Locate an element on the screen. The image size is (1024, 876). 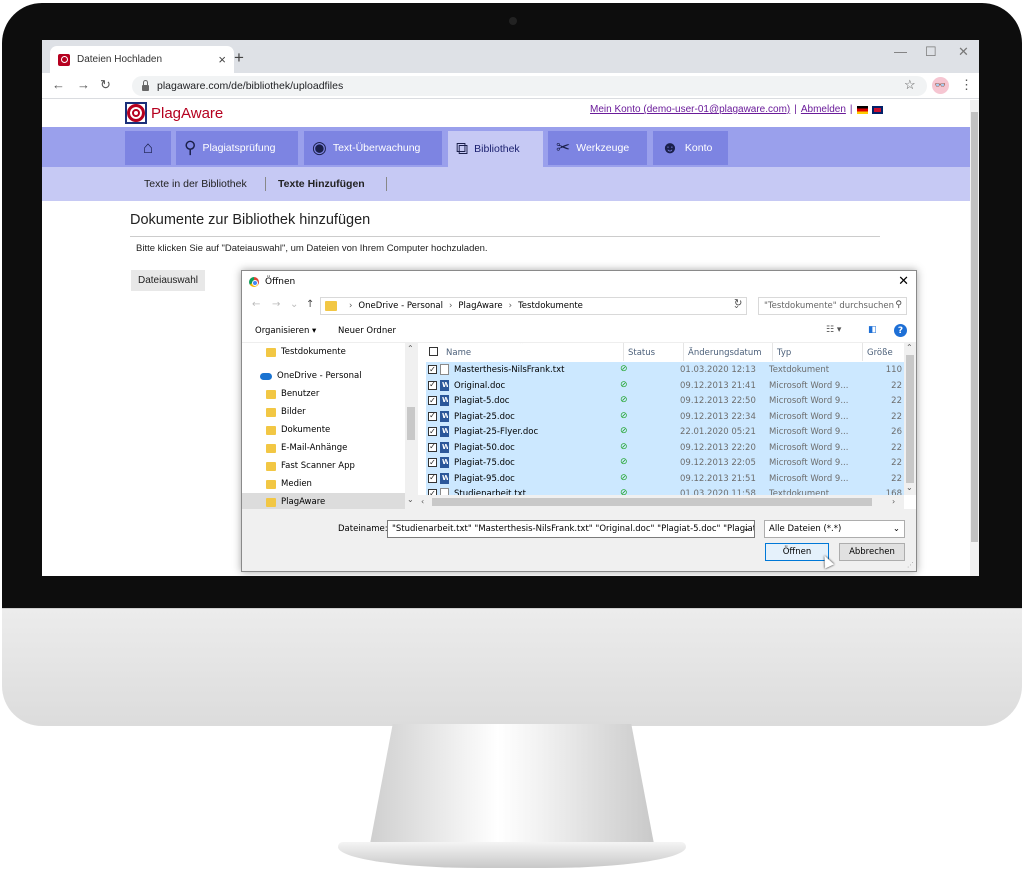
subnav-texte-hinzufuegen: Texte Hinzufügen is located at coordinates (321, 184).